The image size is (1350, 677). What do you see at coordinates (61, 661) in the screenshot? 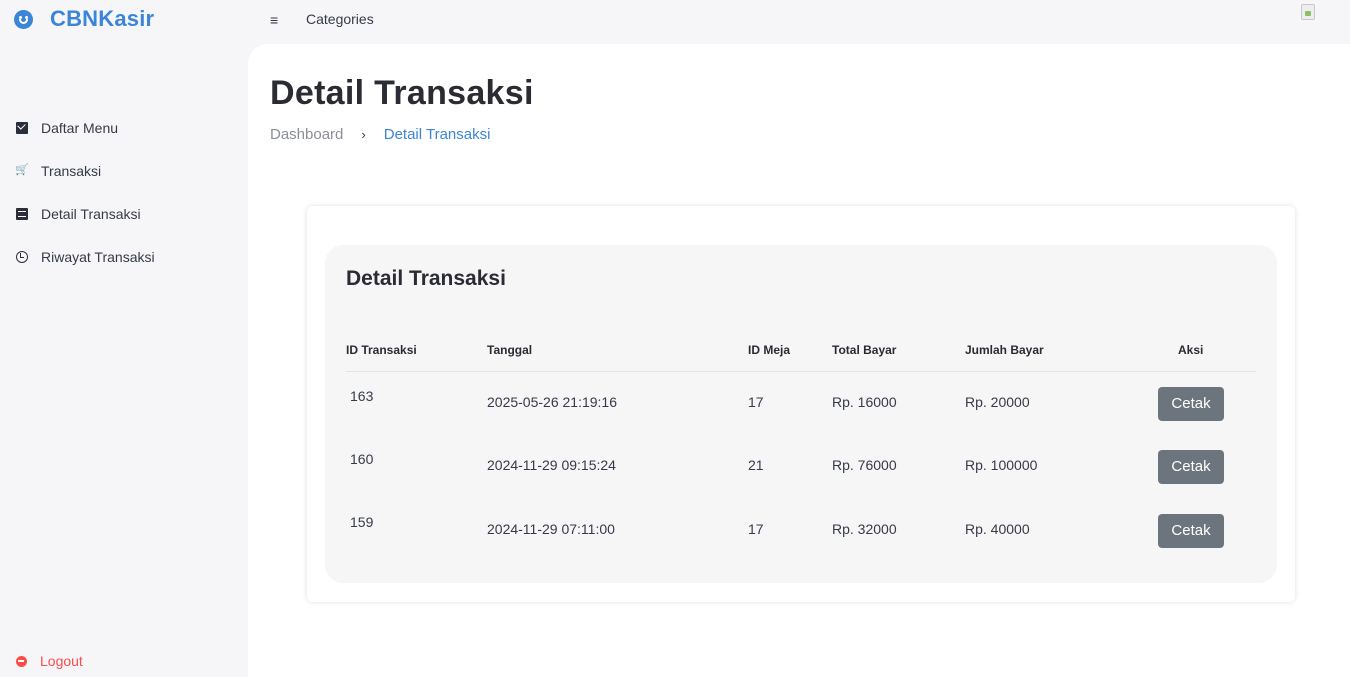
I see `logout-label: Logout` at bounding box center [61, 661].